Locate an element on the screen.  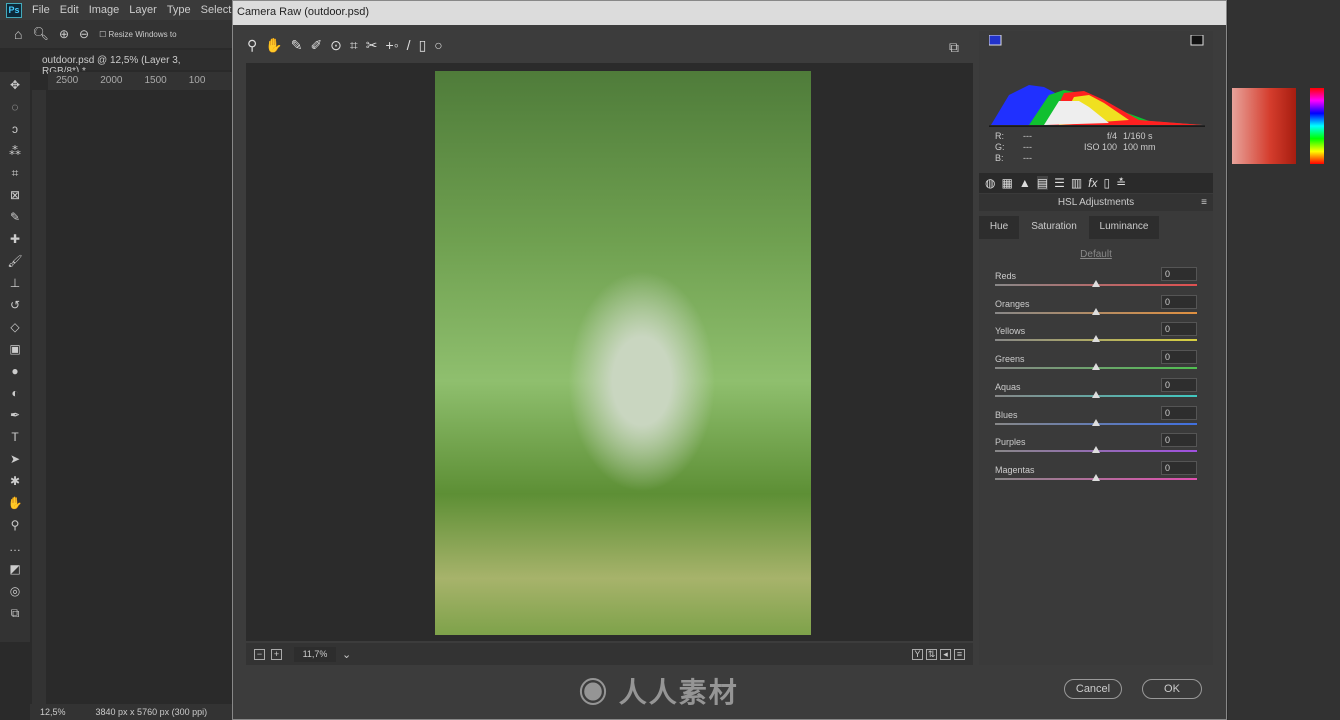
blur-tool-icon: ● is located at coordinates (15, 372).